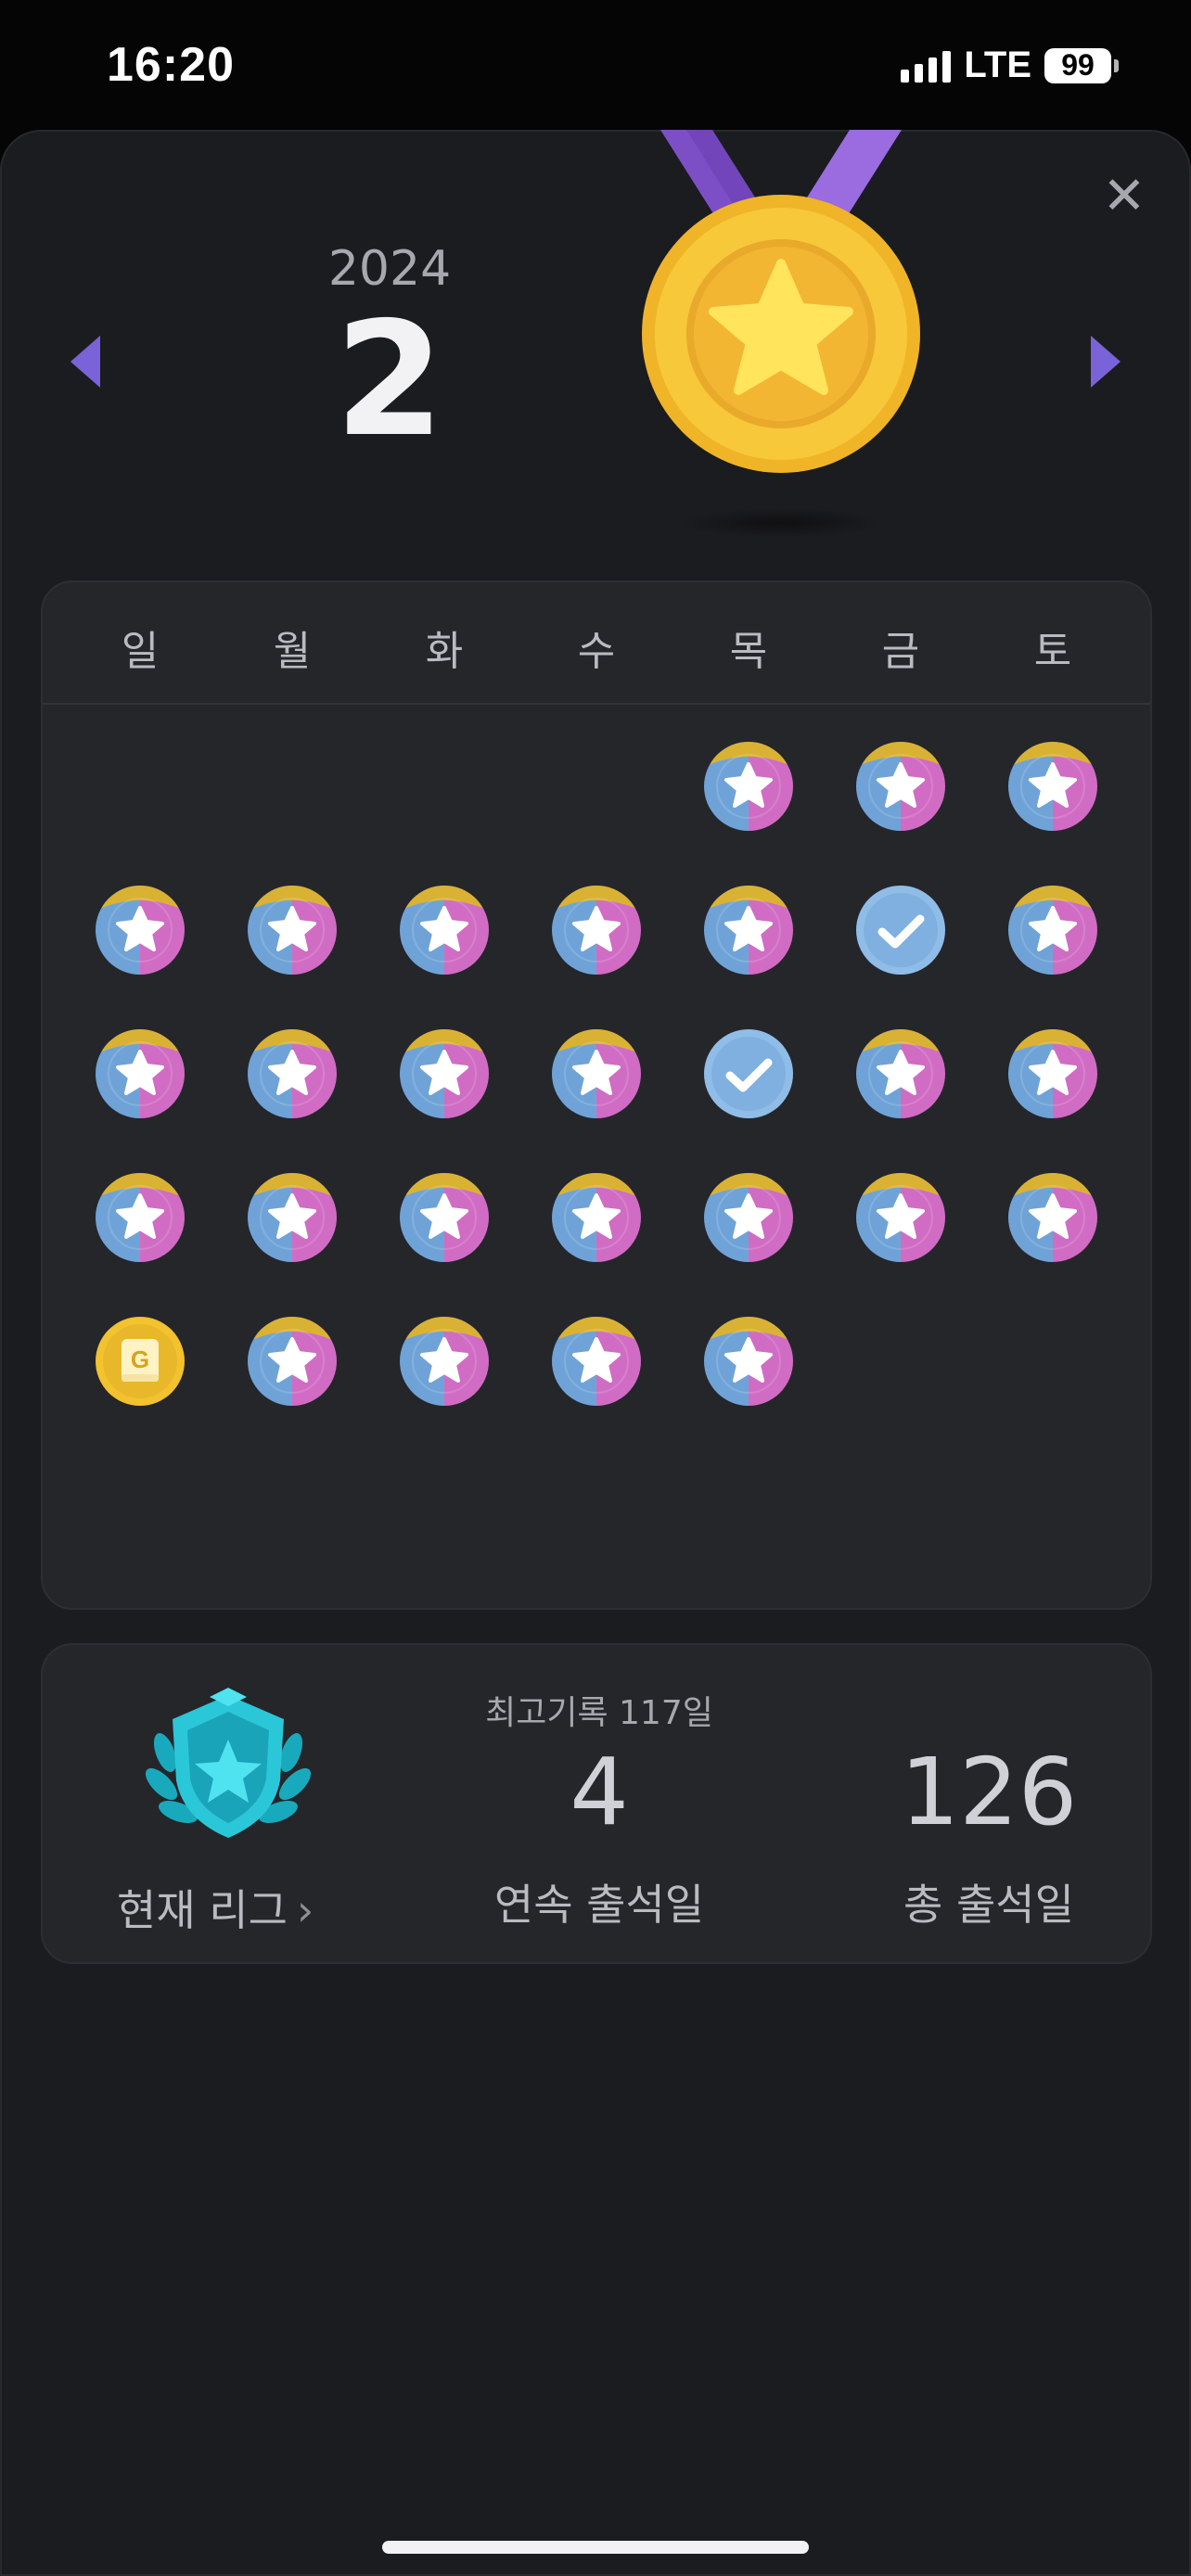 The image size is (1191, 2576). Describe the element at coordinates (140, 652) in the screenshot. I see `weekday-label: 일` at that location.